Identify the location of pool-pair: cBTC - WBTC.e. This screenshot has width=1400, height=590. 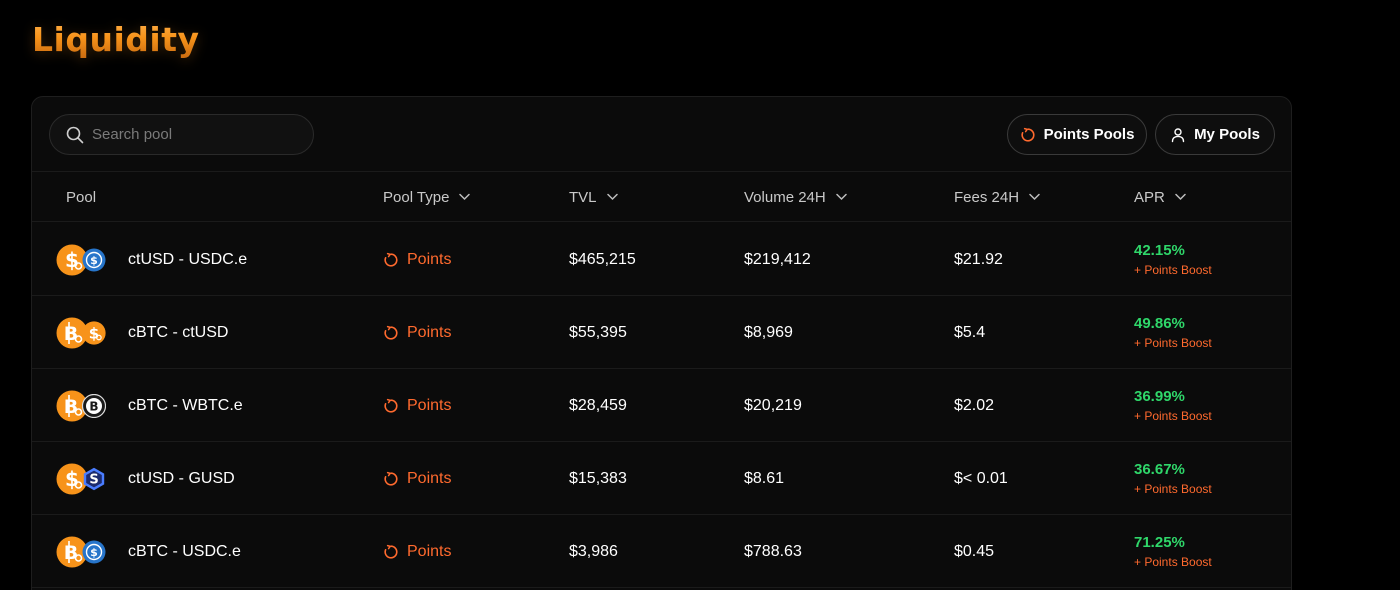
(185, 405).